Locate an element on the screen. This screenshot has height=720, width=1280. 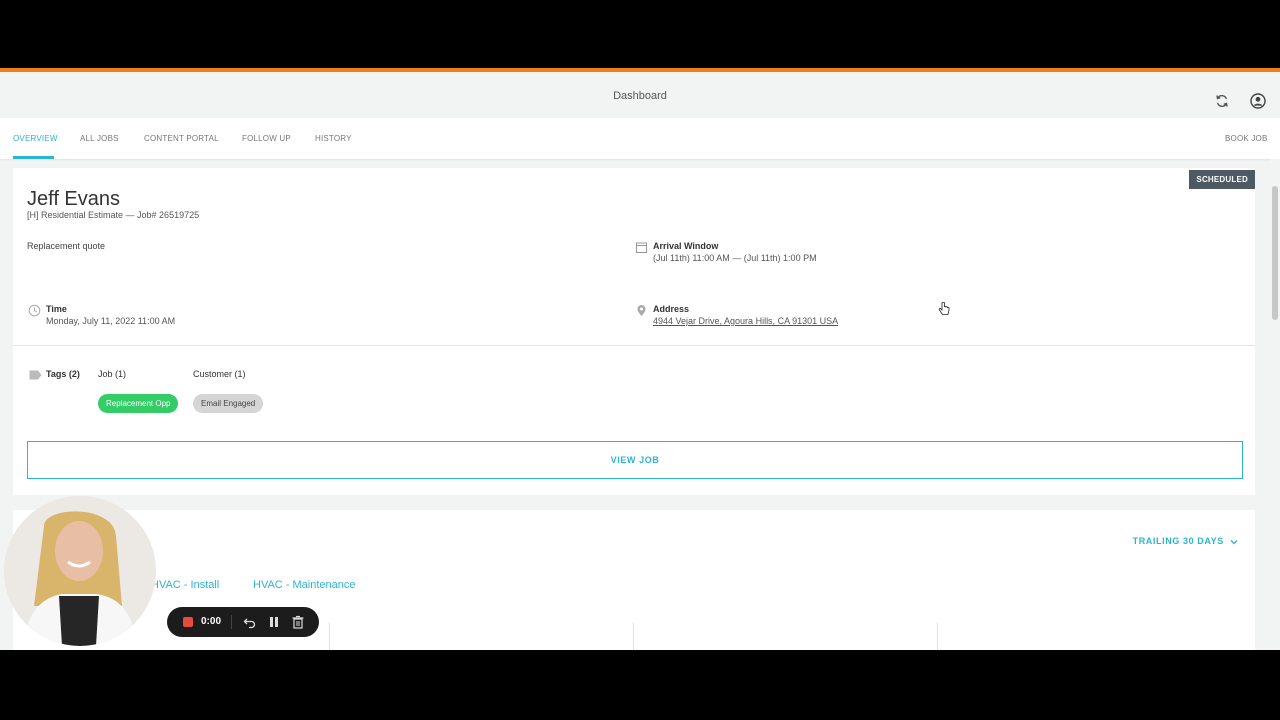
tab-all-jobs: ALL JOBS is located at coordinates (99, 138).